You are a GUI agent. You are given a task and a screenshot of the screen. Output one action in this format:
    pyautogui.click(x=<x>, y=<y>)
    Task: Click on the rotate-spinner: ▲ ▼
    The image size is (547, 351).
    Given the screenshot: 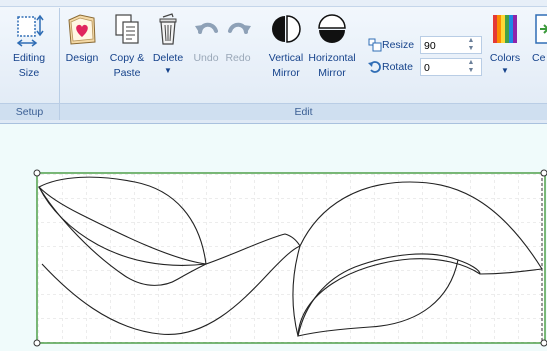 What is the action you would take?
    pyautogui.click(x=471, y=67)
    